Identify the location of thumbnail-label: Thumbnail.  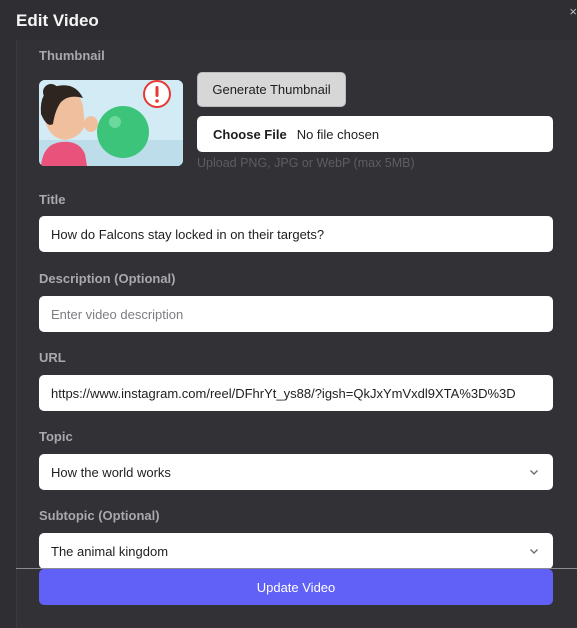
(72, 55).